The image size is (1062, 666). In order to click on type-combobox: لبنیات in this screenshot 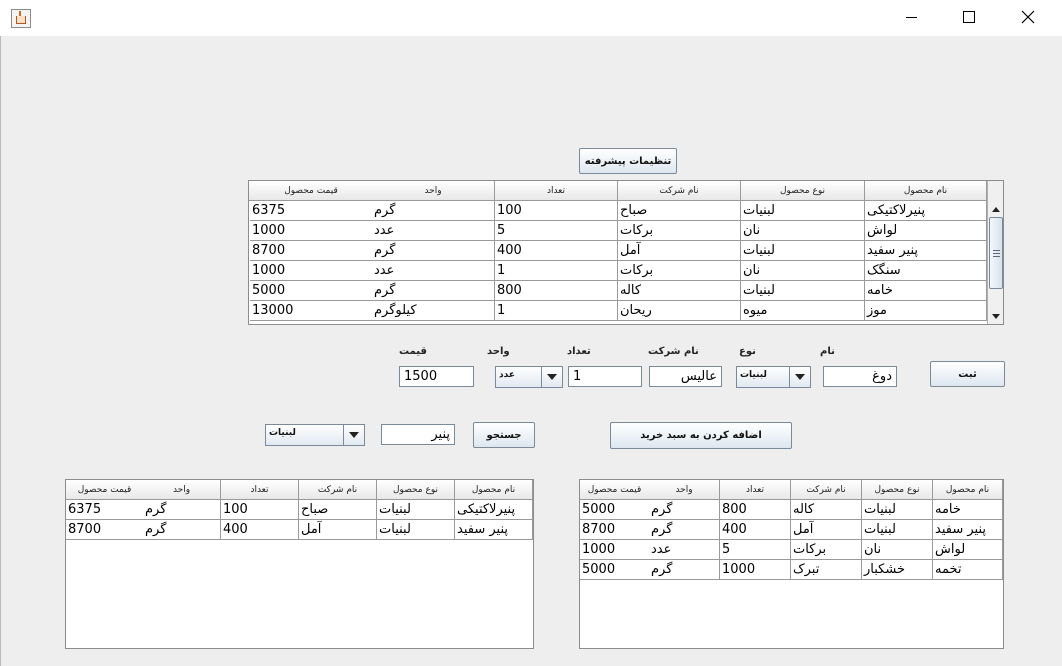, I will do `click(773, 377)`.